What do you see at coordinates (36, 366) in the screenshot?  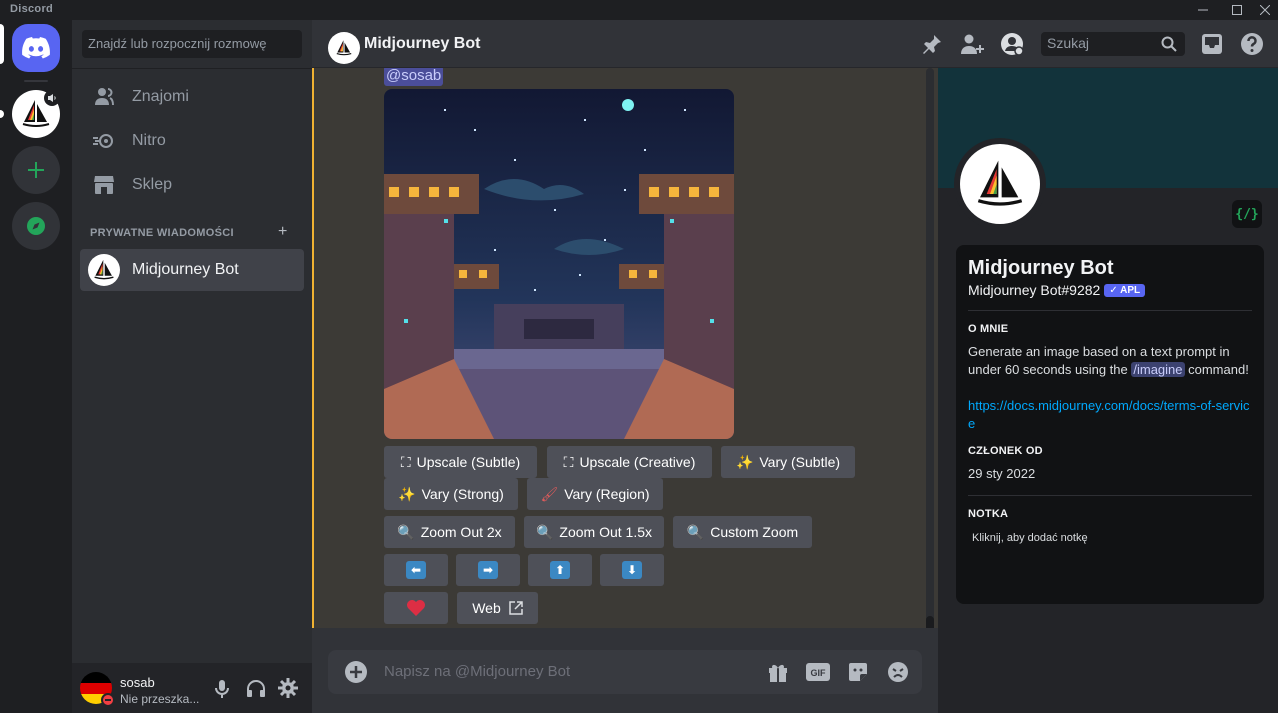 I see `server-list` at bounding box center [36, 366].